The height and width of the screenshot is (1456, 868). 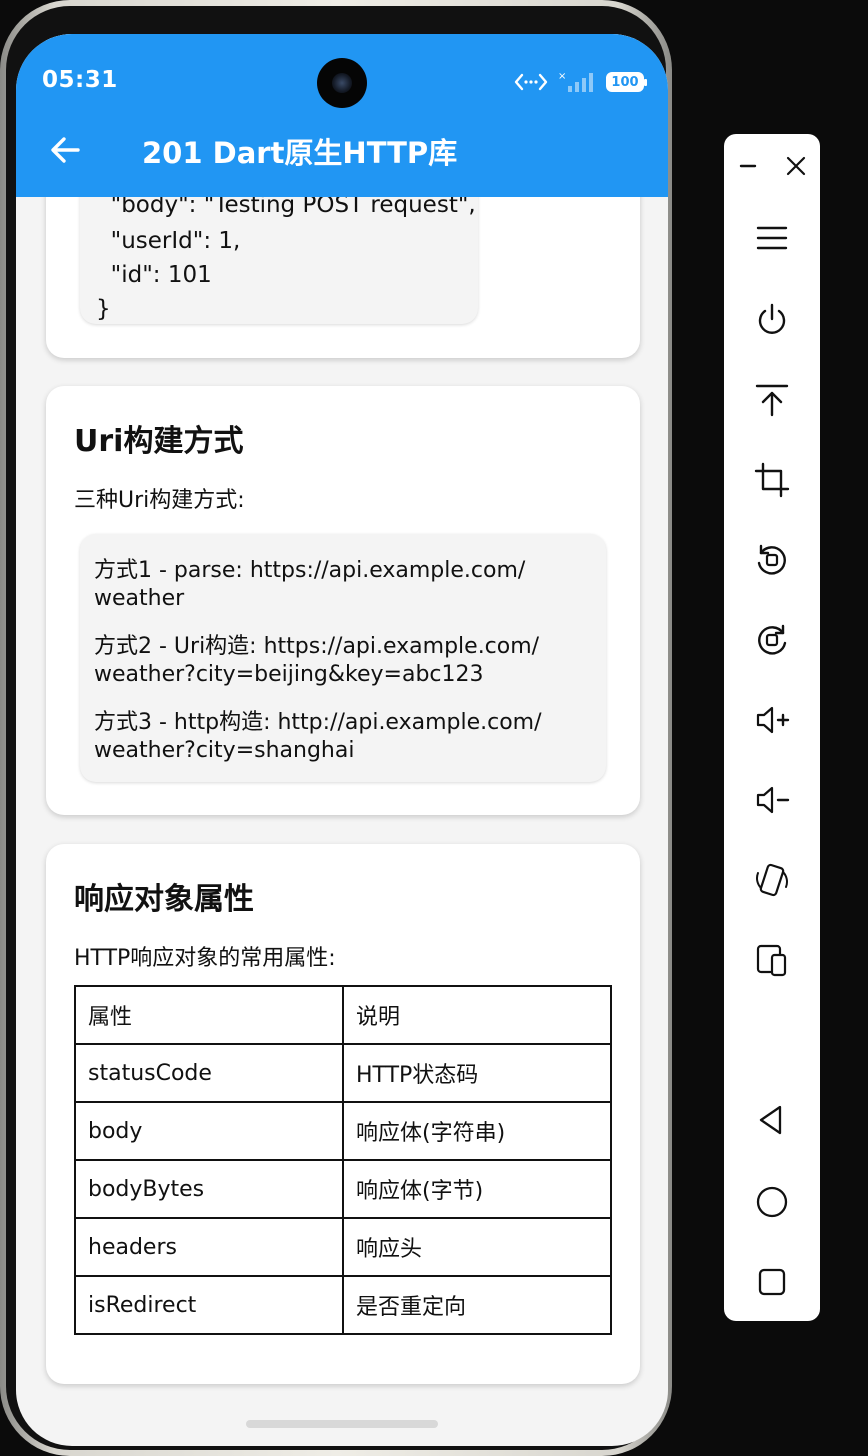 I want to click on power-icon, so click(x=772, y=318).